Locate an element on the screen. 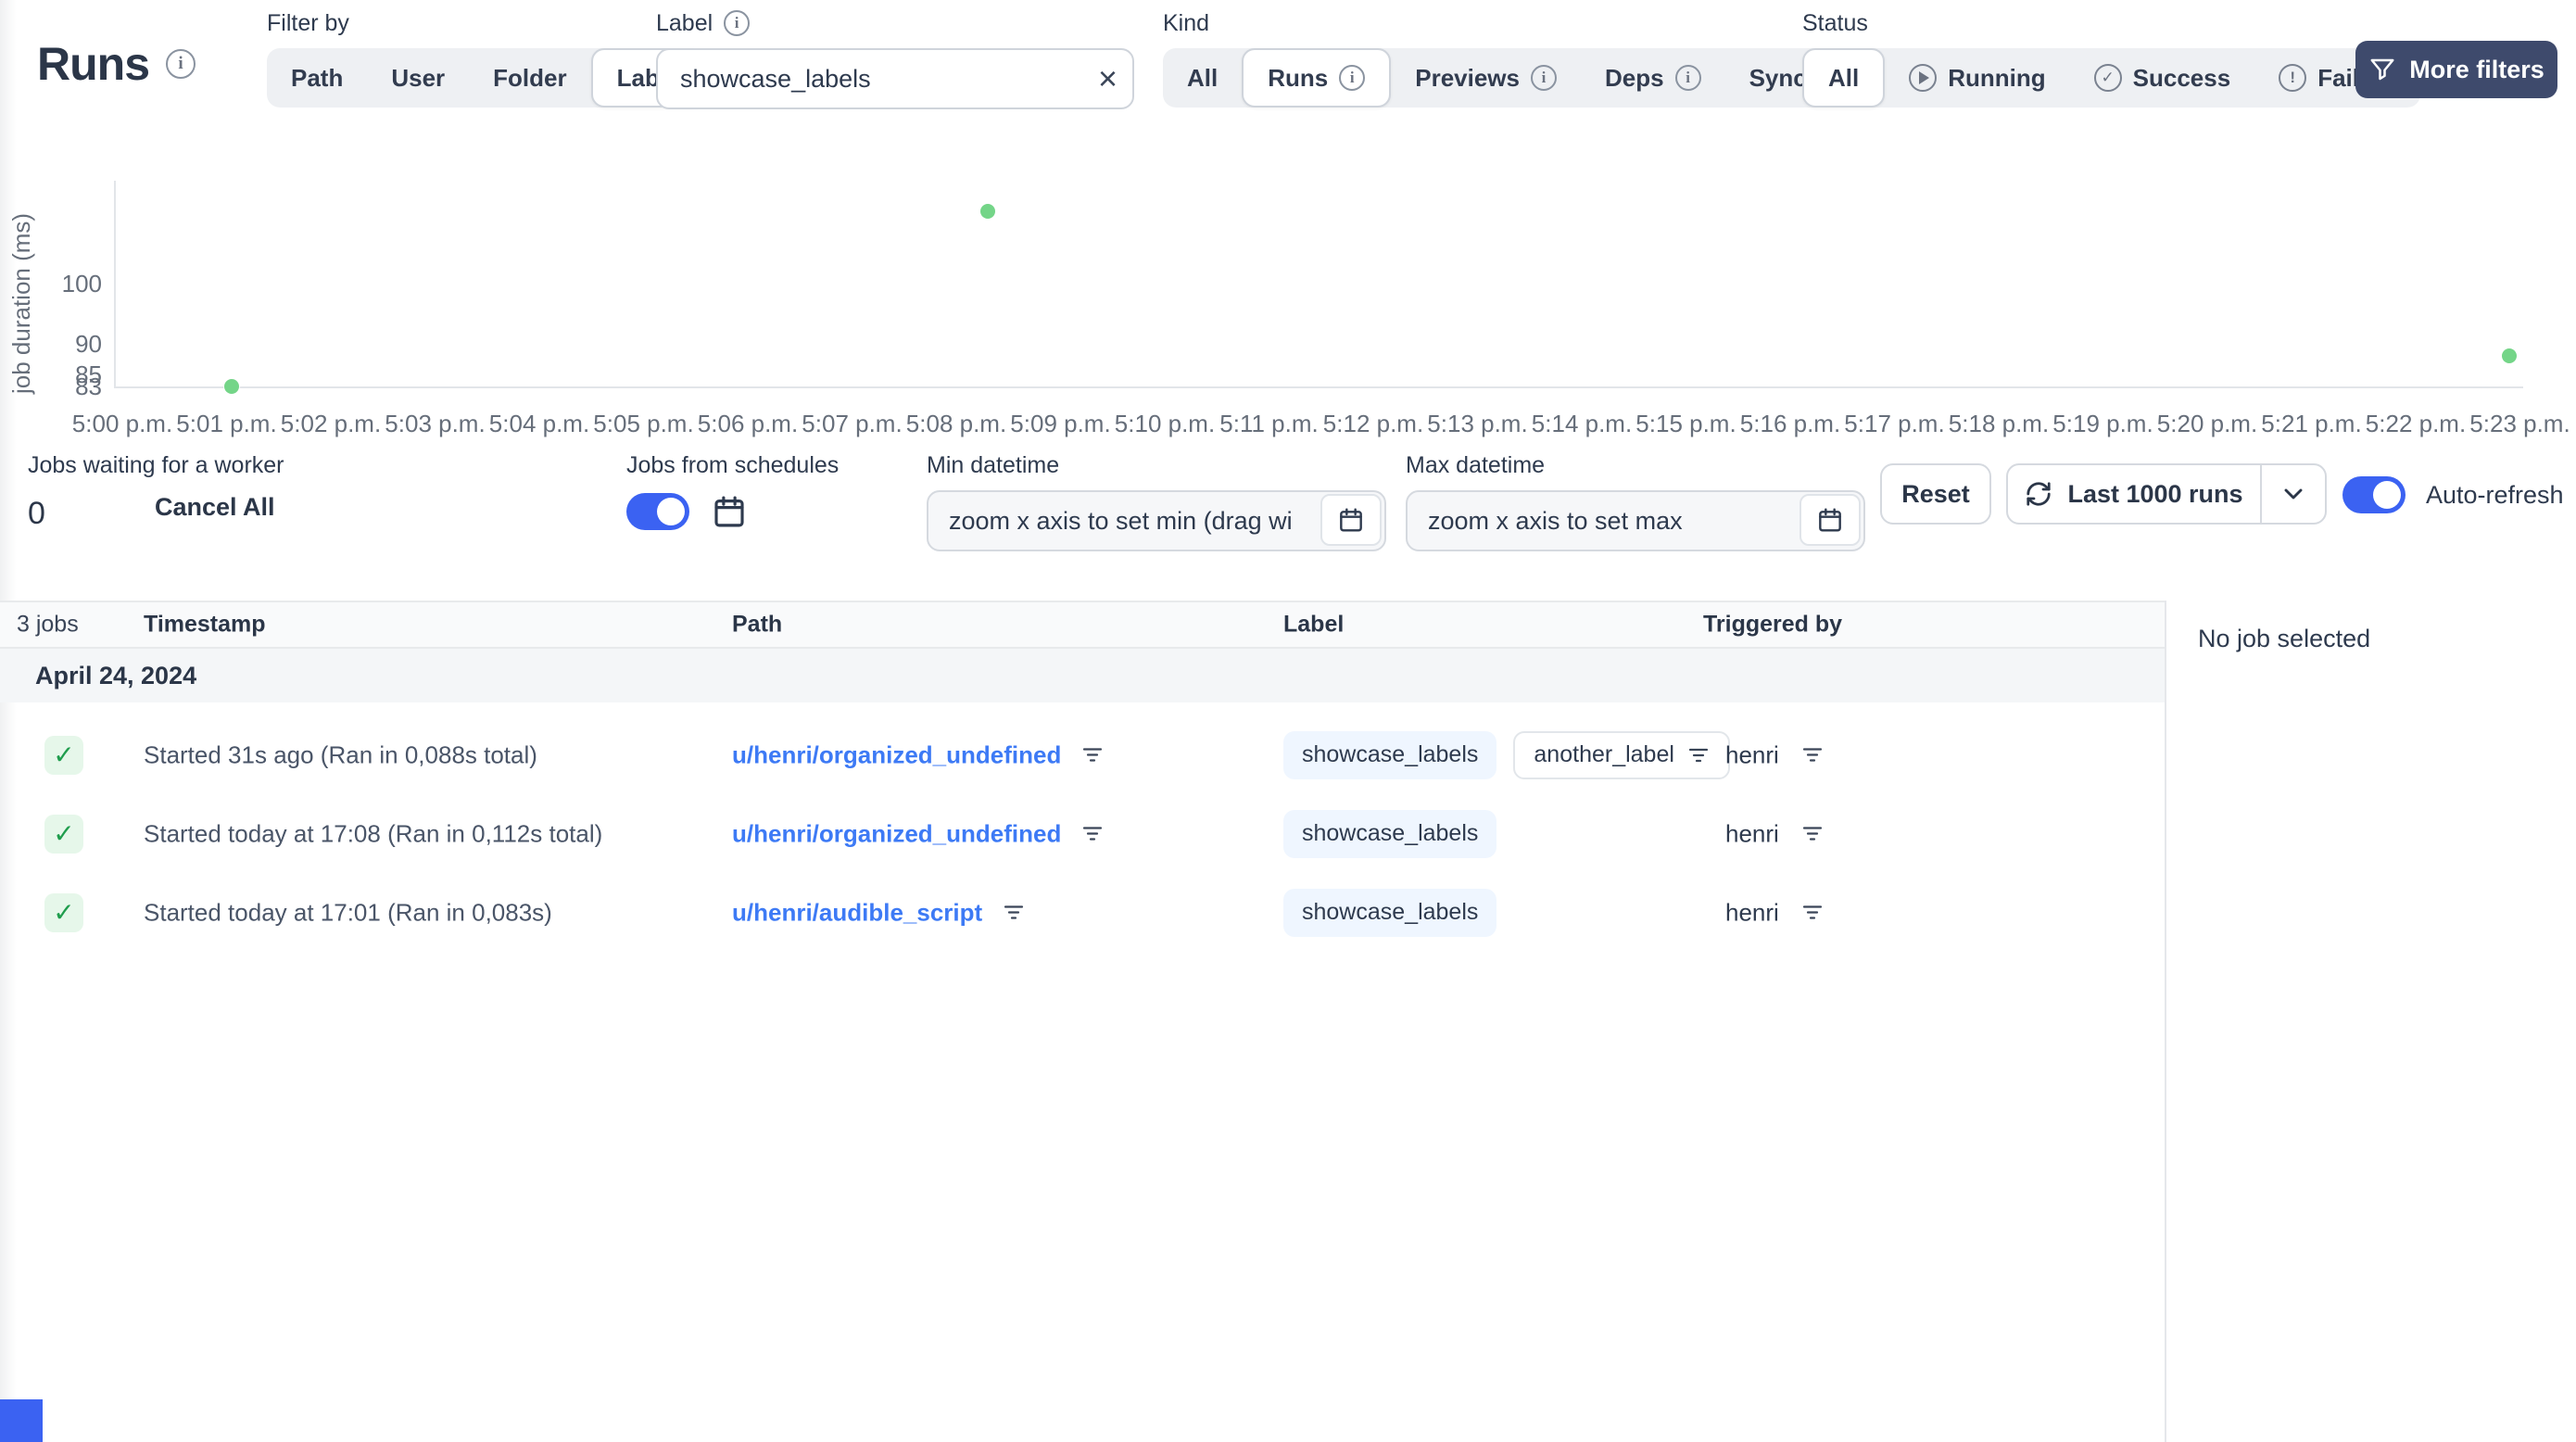  column-triggered-by: Triggered by is located at coordinates (1773, 624).